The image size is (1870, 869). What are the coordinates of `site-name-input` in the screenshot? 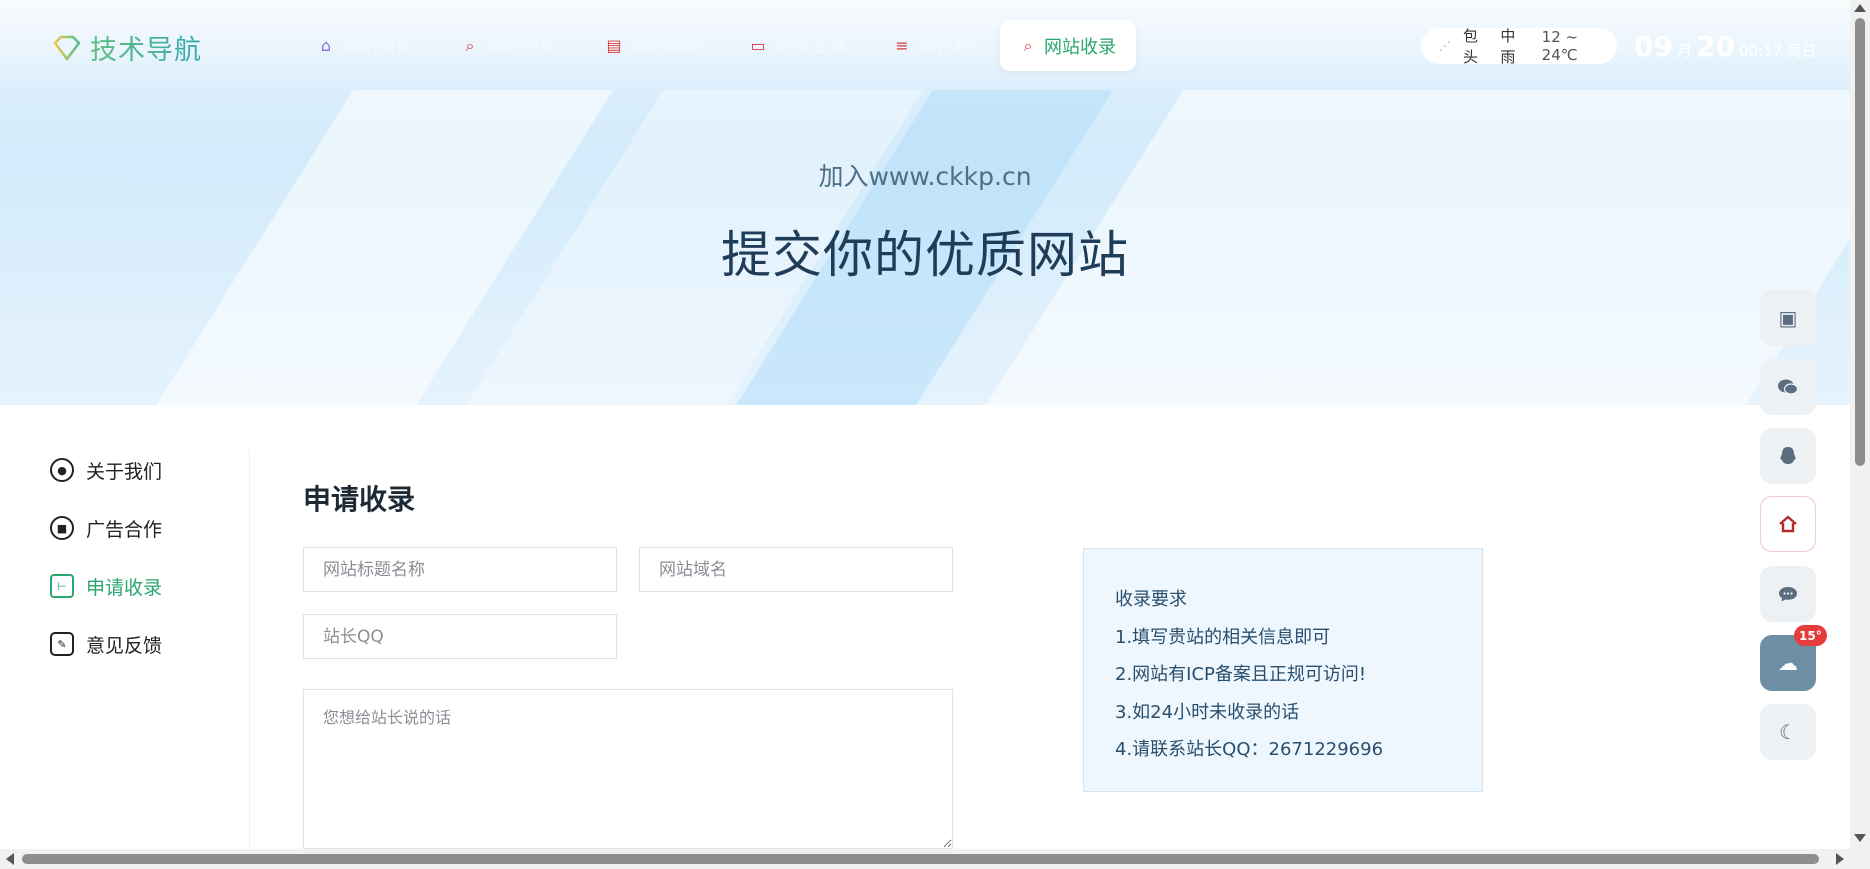 It's located at (460, 569).